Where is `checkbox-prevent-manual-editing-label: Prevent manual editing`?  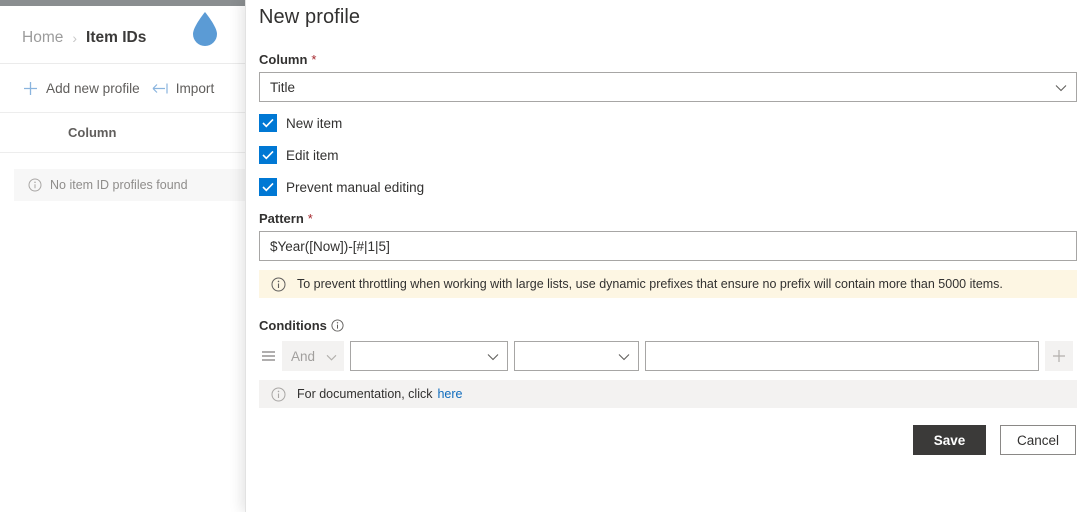
checkbox-prevent-manual-editing-label: Prevent manual editing is located at coordinates (355, 187).